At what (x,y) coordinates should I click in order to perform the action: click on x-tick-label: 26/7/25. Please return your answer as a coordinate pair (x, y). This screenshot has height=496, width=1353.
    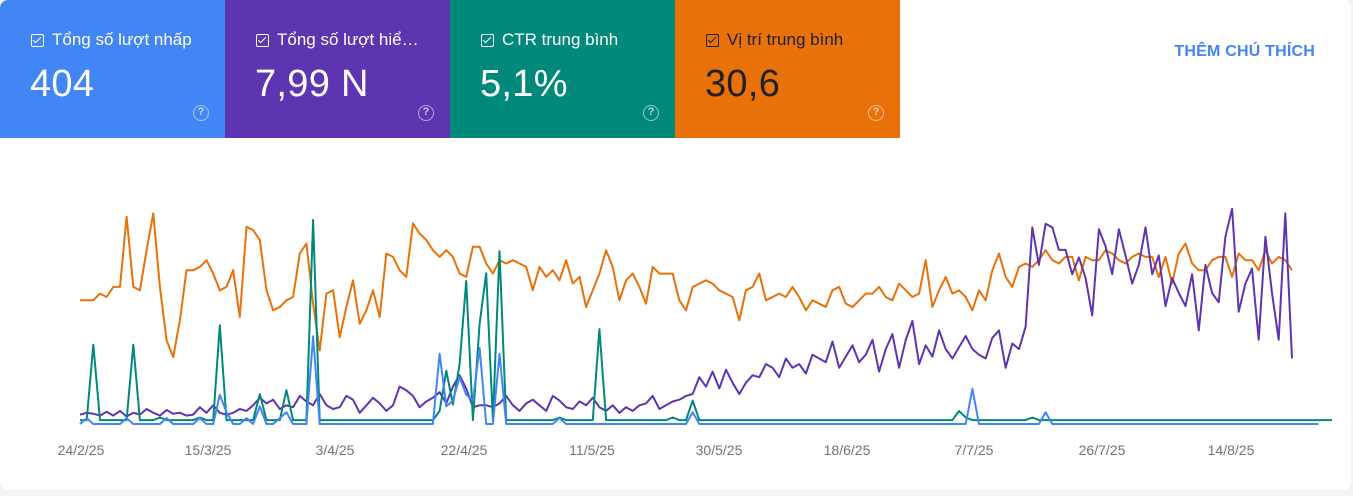
    Looking at the image, I should click on (1102, 450).